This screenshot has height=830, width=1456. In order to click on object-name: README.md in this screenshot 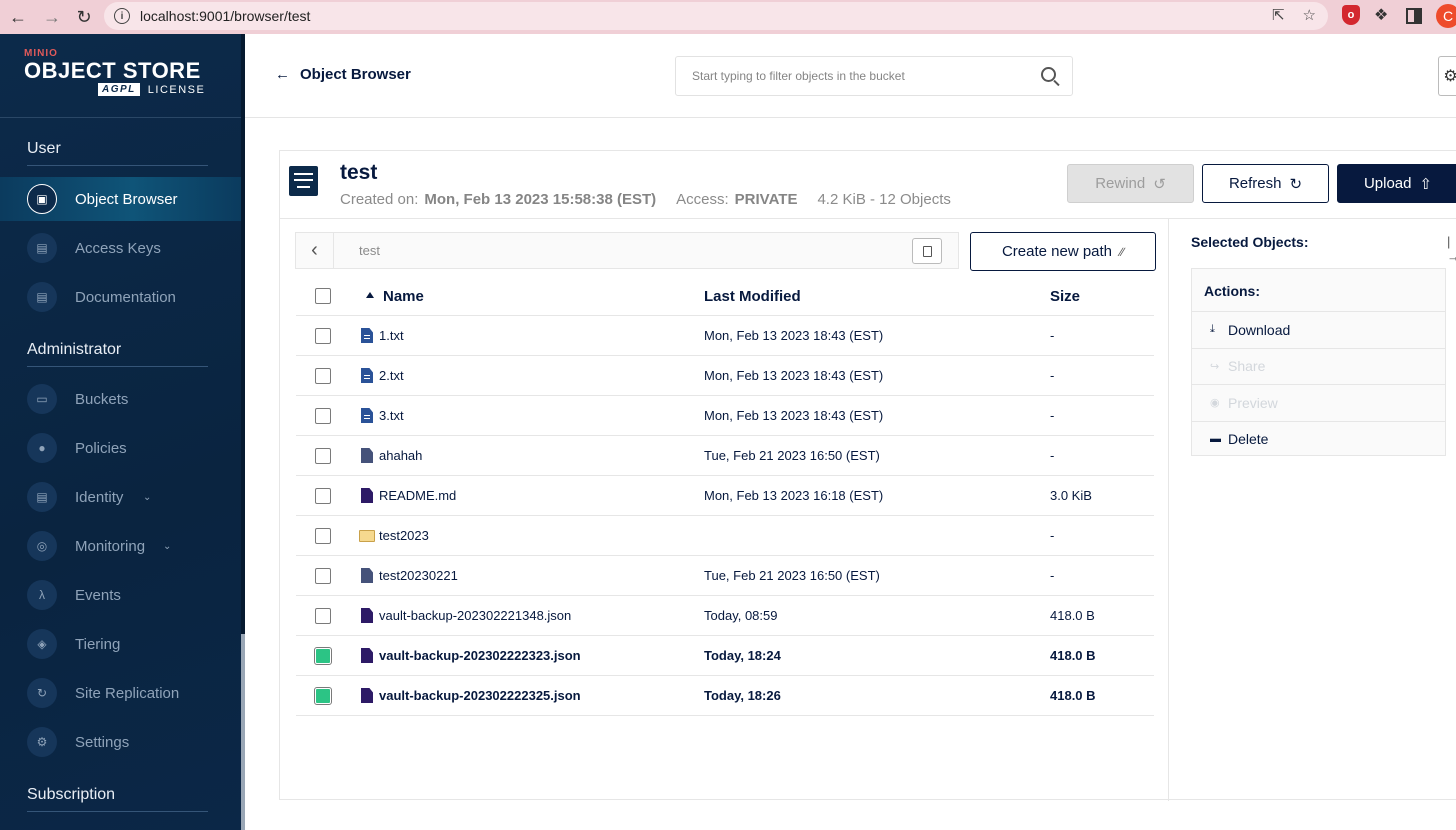, I will do `click(417, 495)`.